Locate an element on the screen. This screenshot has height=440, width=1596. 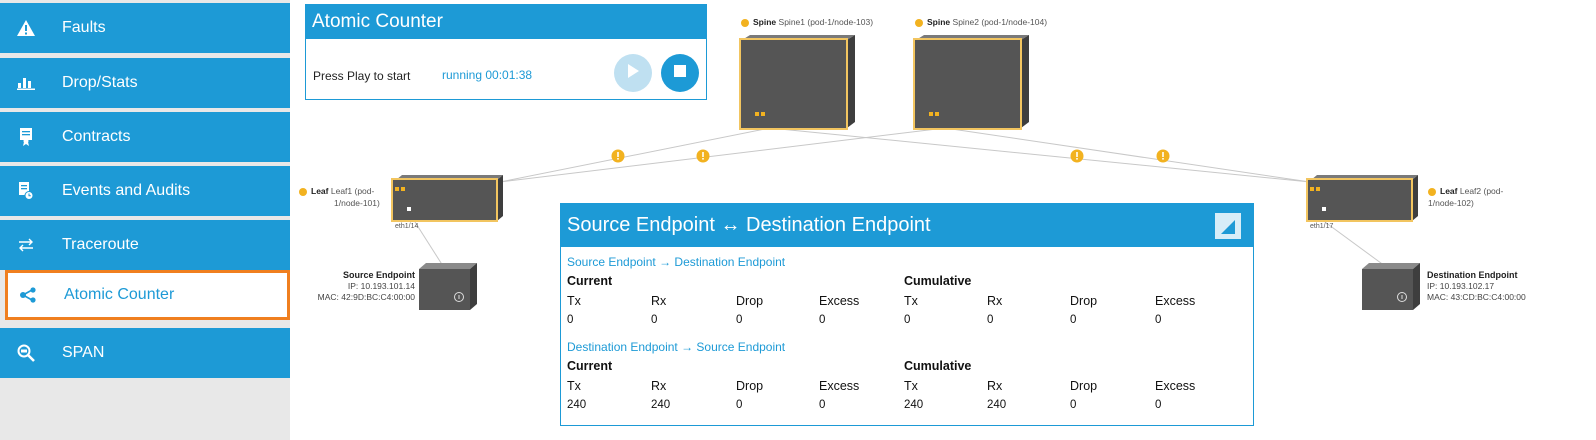
stop-button is located at coordinates (680, 73).